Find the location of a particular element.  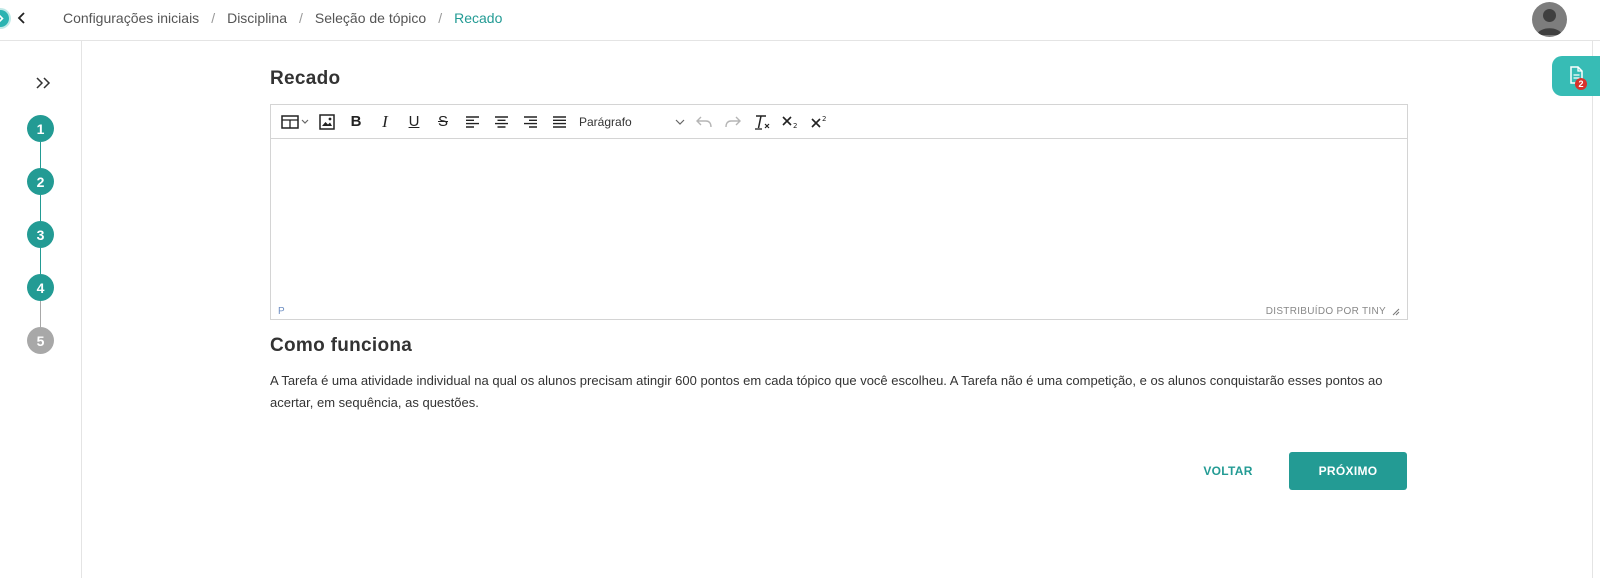

step-5: 5 is located at coordinates (40, 340).